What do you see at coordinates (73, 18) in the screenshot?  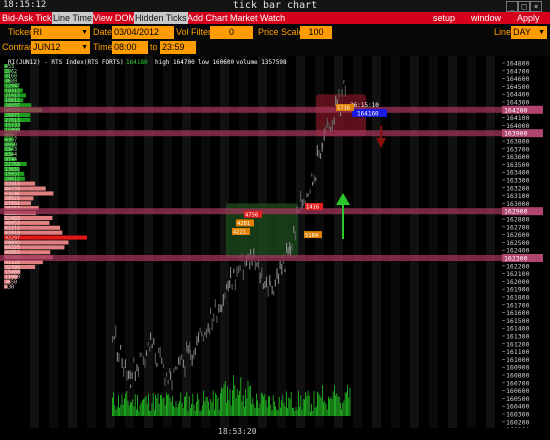 I see `menu-line-time: Line Time` at bounding box center [73, 18].